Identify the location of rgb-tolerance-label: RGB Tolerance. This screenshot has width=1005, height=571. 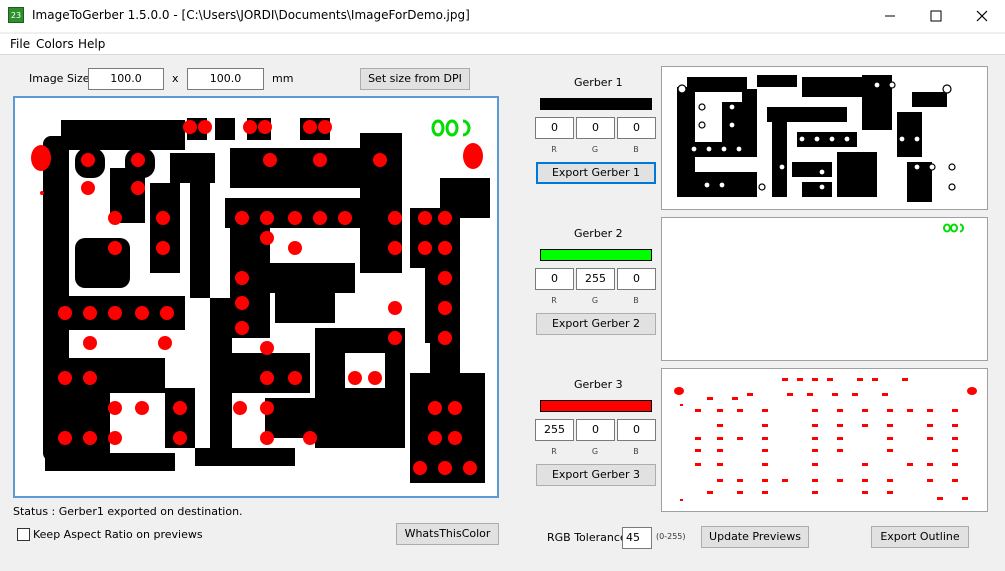
(587, 537).